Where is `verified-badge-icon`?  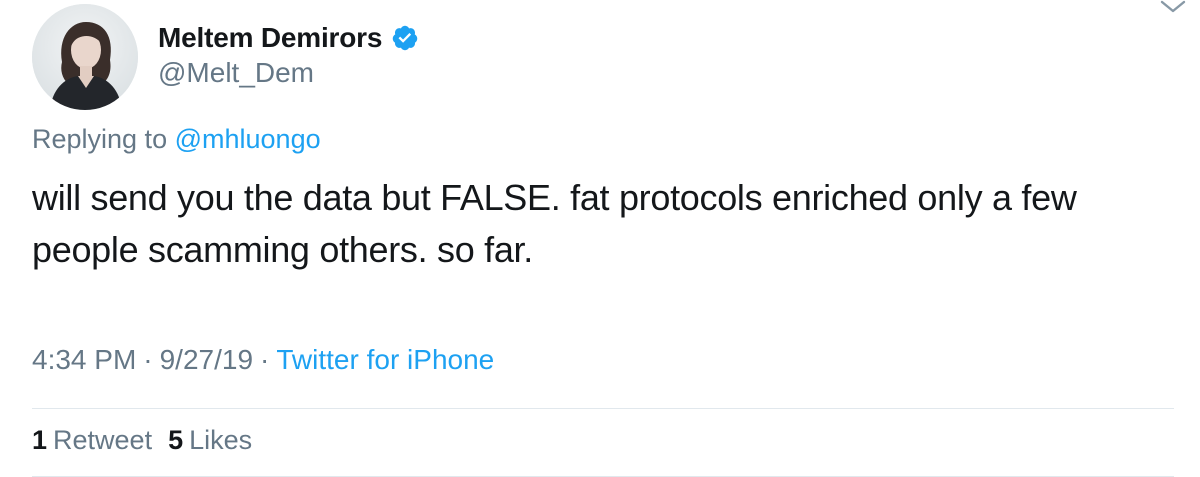 verified-badge-icon is located at coordinates (405, 38).